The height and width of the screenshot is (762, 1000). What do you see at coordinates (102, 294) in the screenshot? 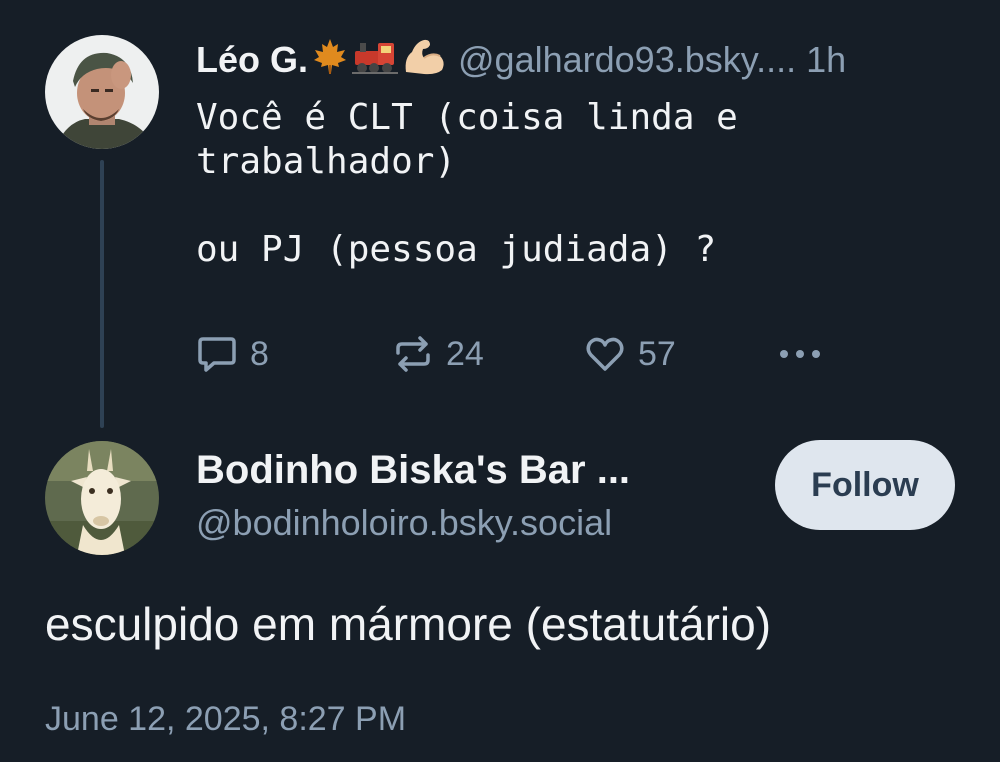
I see `thread-connector-line` at bounding box center [102, 294].